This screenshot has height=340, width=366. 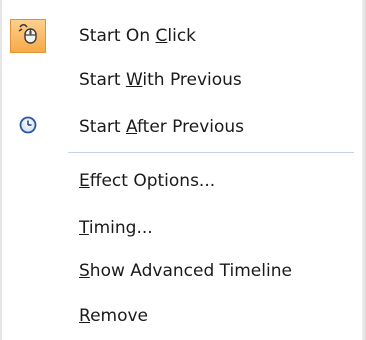 I want to click on checked-indicator, so click(x=28, y=36).